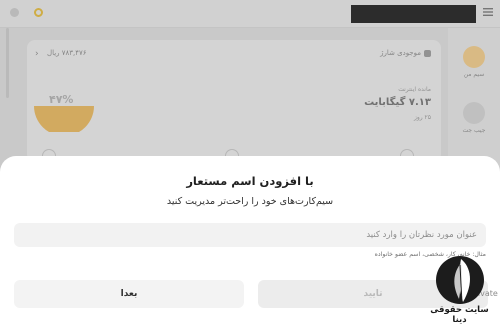  I want to click on sheet-title: با افزودن اسم مستعار, so click(250, 181).